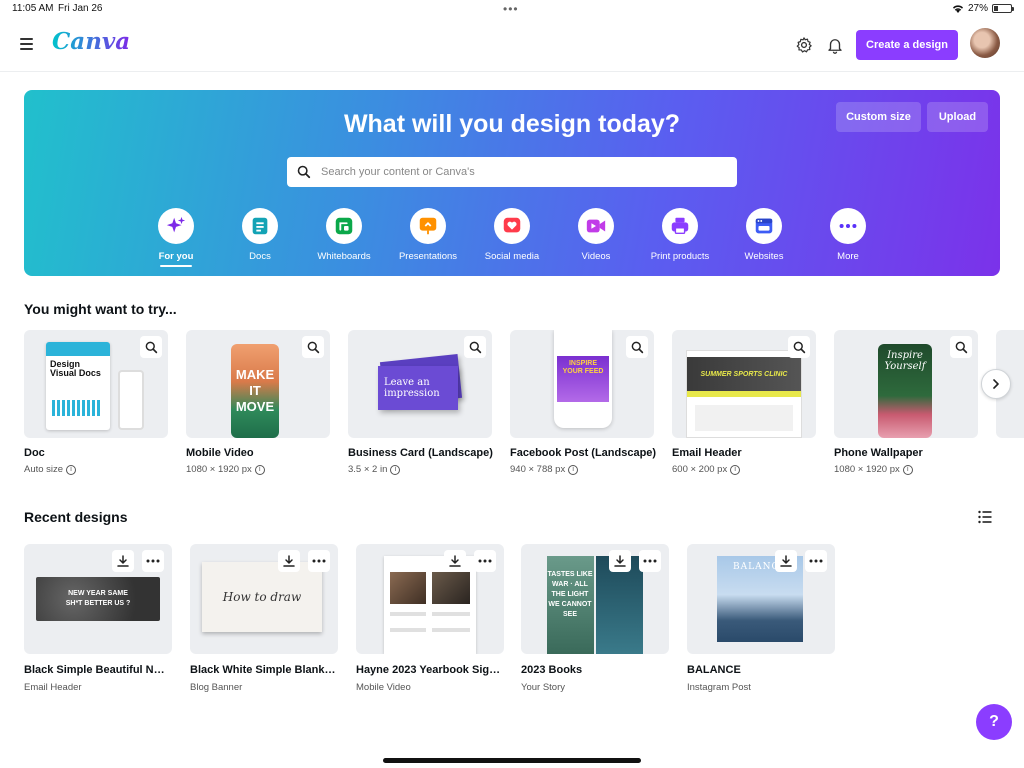 Image resolution: width=1024 pixels, height=768 pixels. What do you see at coordinates (219, 469) in the screenshot?
I see `try-card-size-text: 1080 × 1920 px` at bounding box center [219, 469].